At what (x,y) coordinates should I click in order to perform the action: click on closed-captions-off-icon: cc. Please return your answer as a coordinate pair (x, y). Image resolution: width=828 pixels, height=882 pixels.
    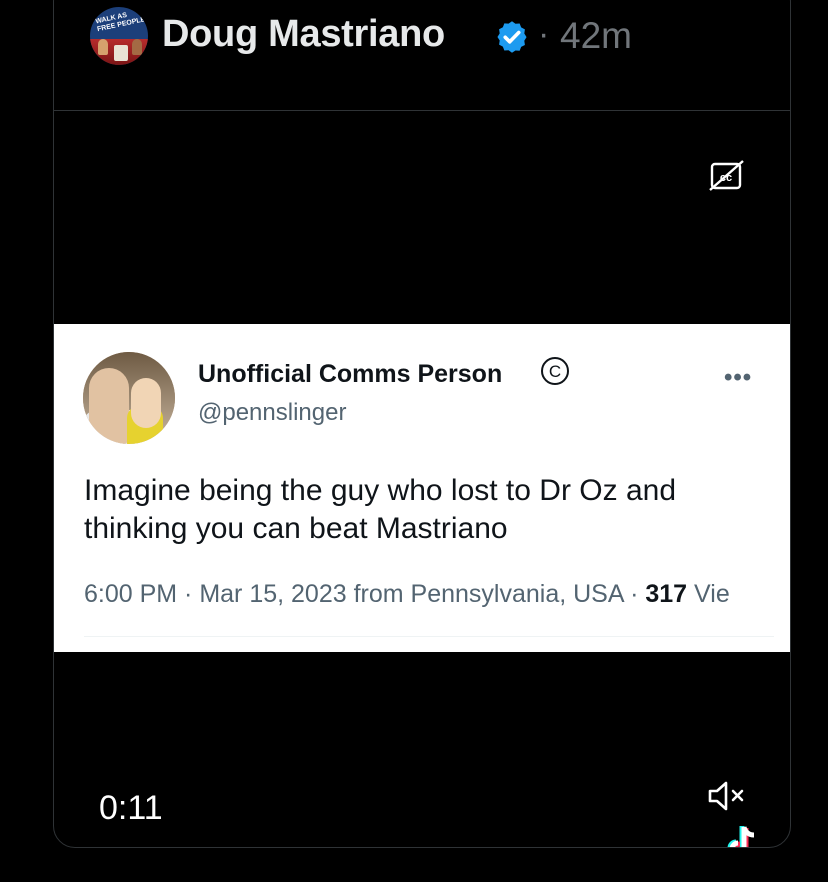
    Looking at the image, I should click on (727, 176).